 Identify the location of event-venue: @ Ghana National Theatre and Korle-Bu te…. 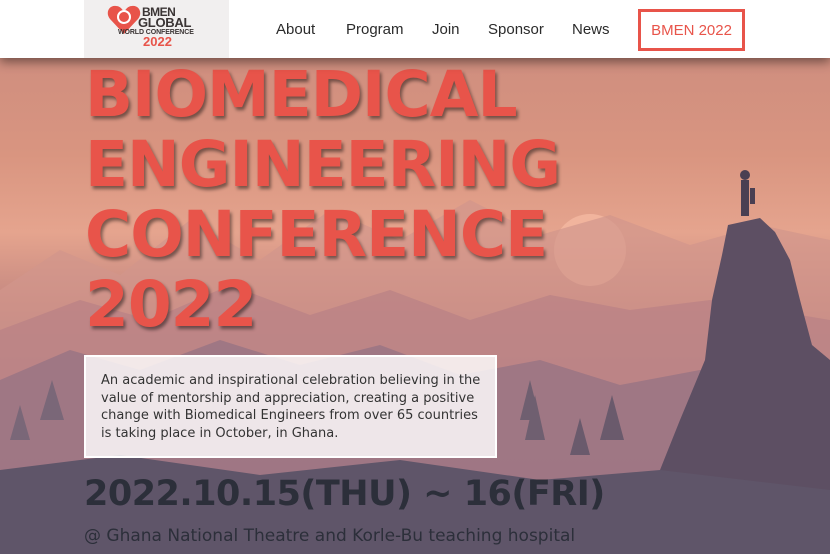
(330, 536).